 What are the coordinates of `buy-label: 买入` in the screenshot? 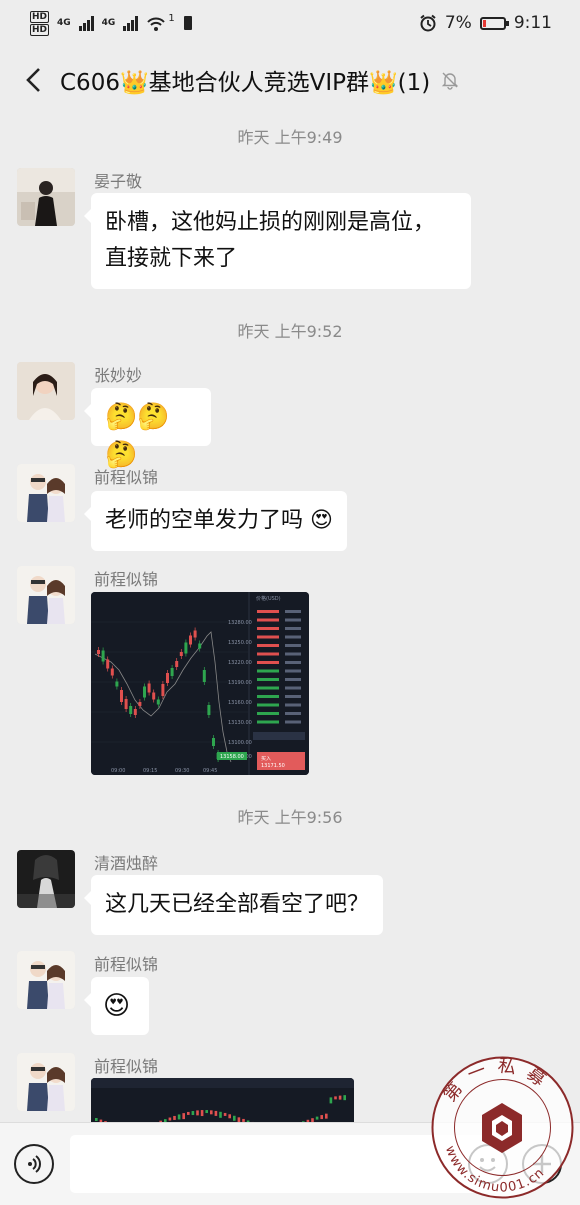 It's located at (266, 758).